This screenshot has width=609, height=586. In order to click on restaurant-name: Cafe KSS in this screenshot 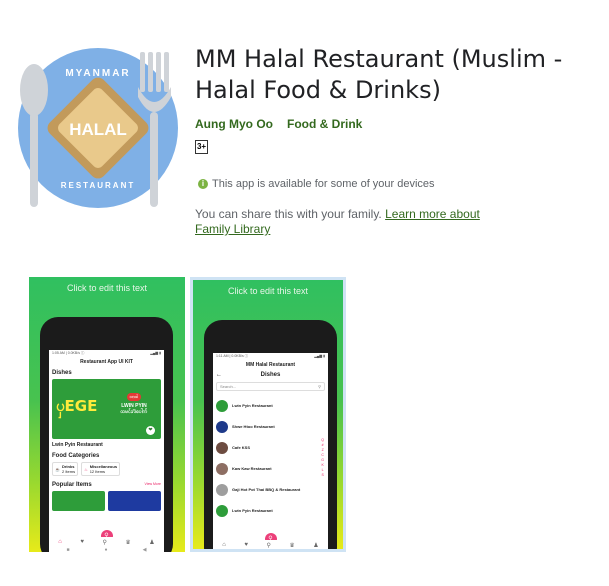, I will do `click(241, 447)`.